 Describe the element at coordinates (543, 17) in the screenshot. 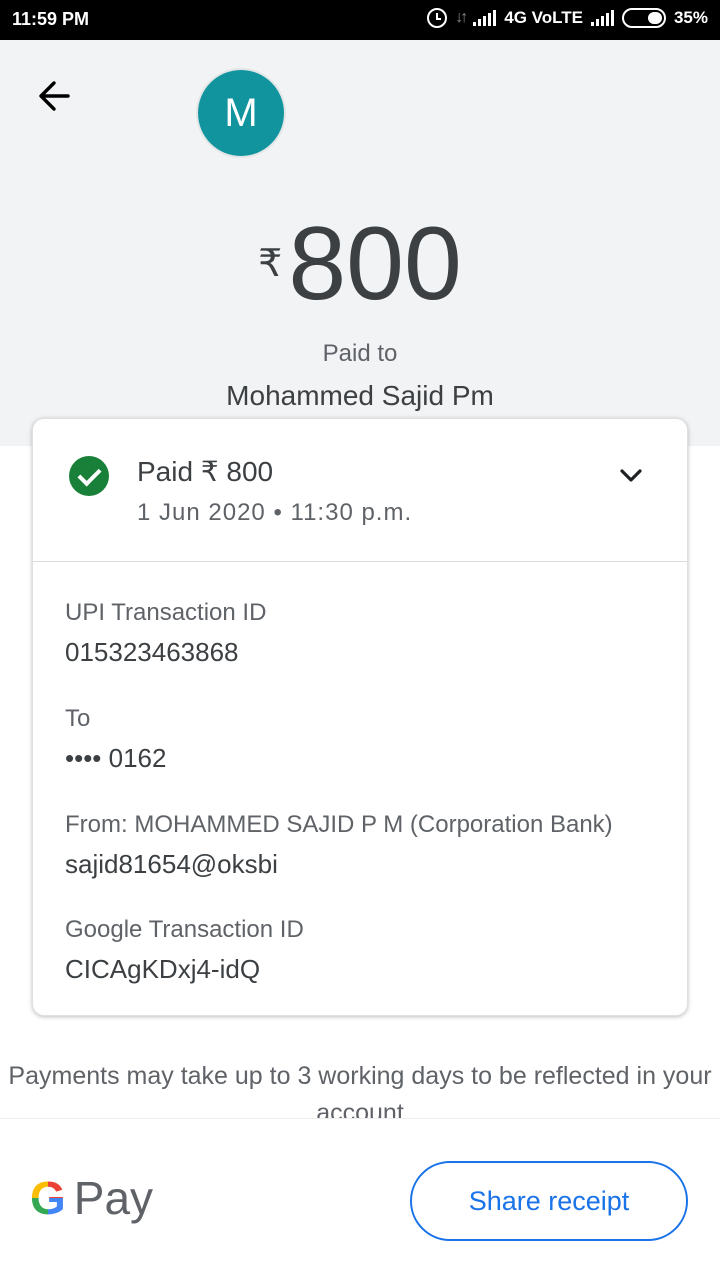

I see `network-type: 4G VoLTE` at that location.